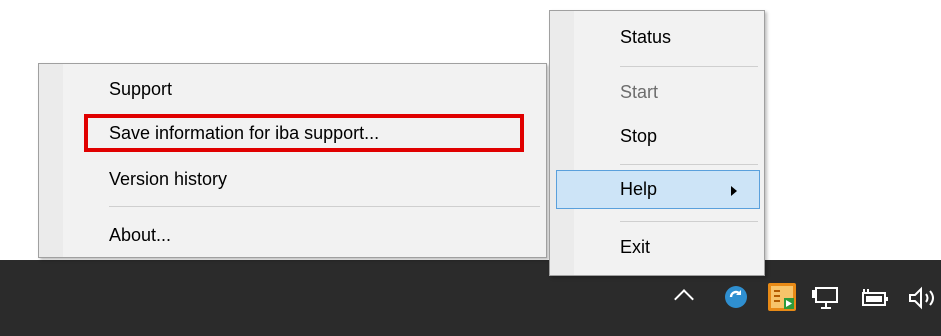  What do you see at coordinates (635, 247) in the screenshot?
I see `menu-item-exit: Exit` at bounding box center [635, 247].